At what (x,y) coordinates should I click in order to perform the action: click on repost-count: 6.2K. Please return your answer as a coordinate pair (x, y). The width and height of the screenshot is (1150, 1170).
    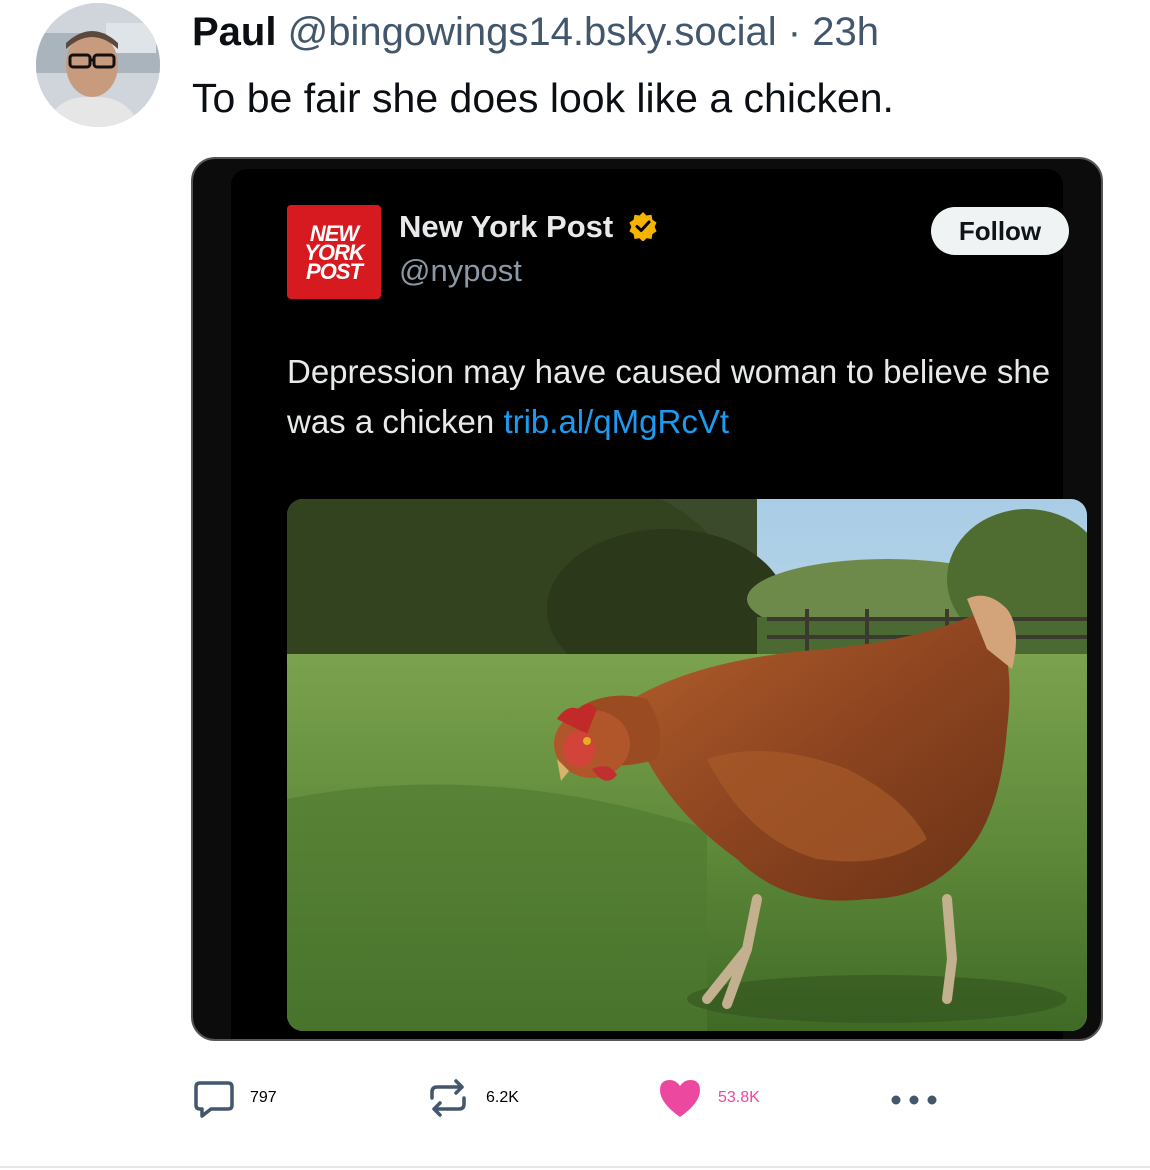
    Looking at the image, I should click on (502, 1097).